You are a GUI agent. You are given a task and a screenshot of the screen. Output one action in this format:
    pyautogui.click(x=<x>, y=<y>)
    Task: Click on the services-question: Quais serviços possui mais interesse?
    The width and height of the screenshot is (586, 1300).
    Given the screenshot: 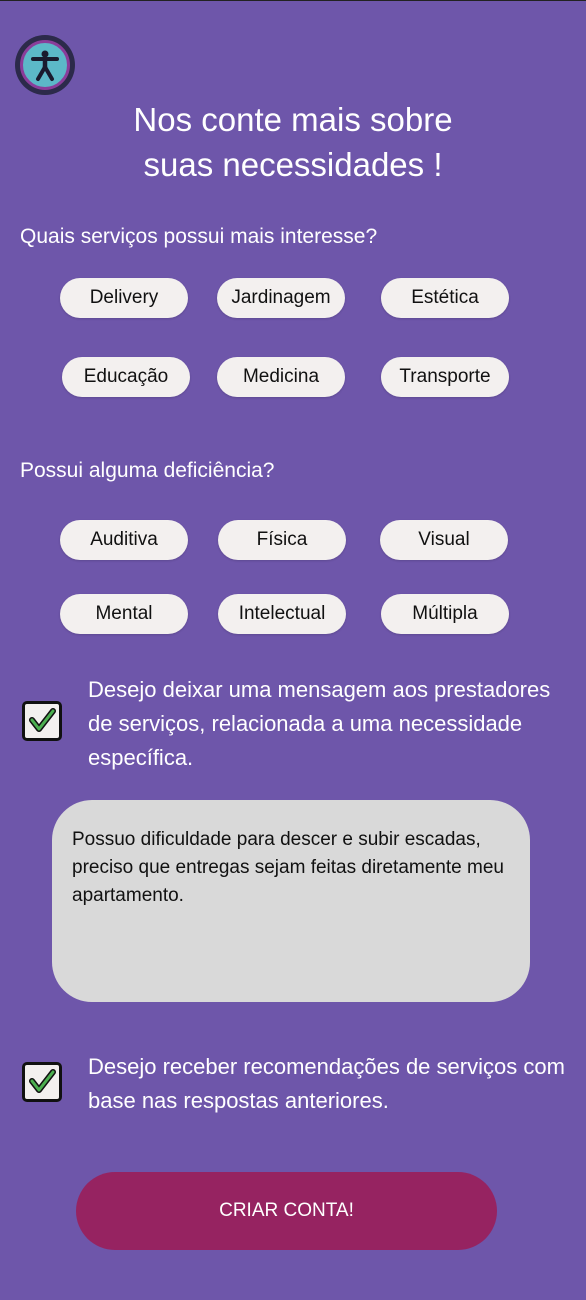 What is the action you would take?
    pyautogui.click(x=199, y=236)
    